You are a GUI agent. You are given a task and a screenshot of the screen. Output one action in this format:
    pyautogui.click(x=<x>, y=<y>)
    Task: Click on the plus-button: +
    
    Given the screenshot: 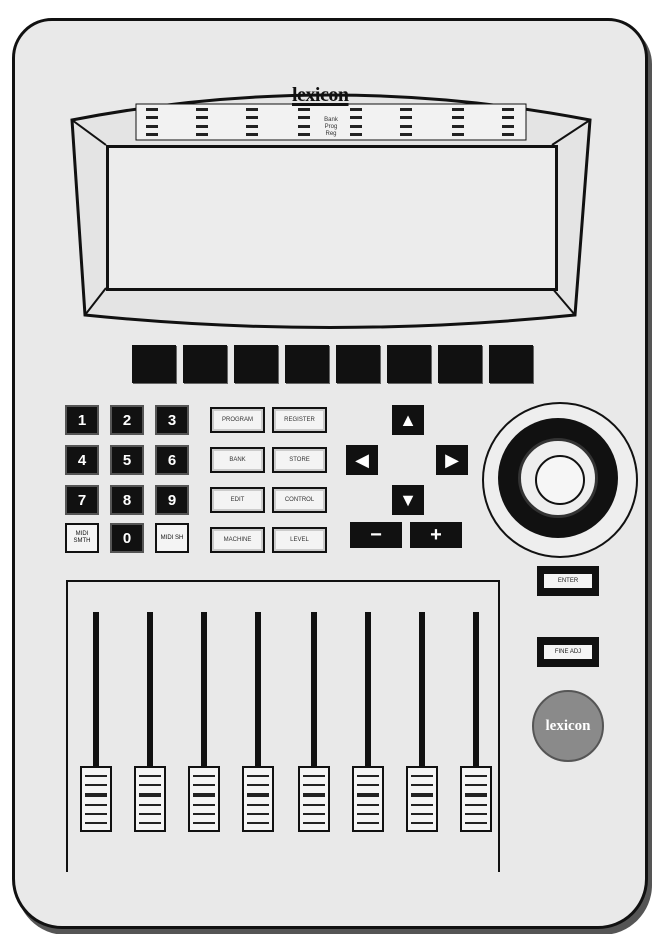 What is the action you would take?
    pyautogui.click(x=436, y=535)
    